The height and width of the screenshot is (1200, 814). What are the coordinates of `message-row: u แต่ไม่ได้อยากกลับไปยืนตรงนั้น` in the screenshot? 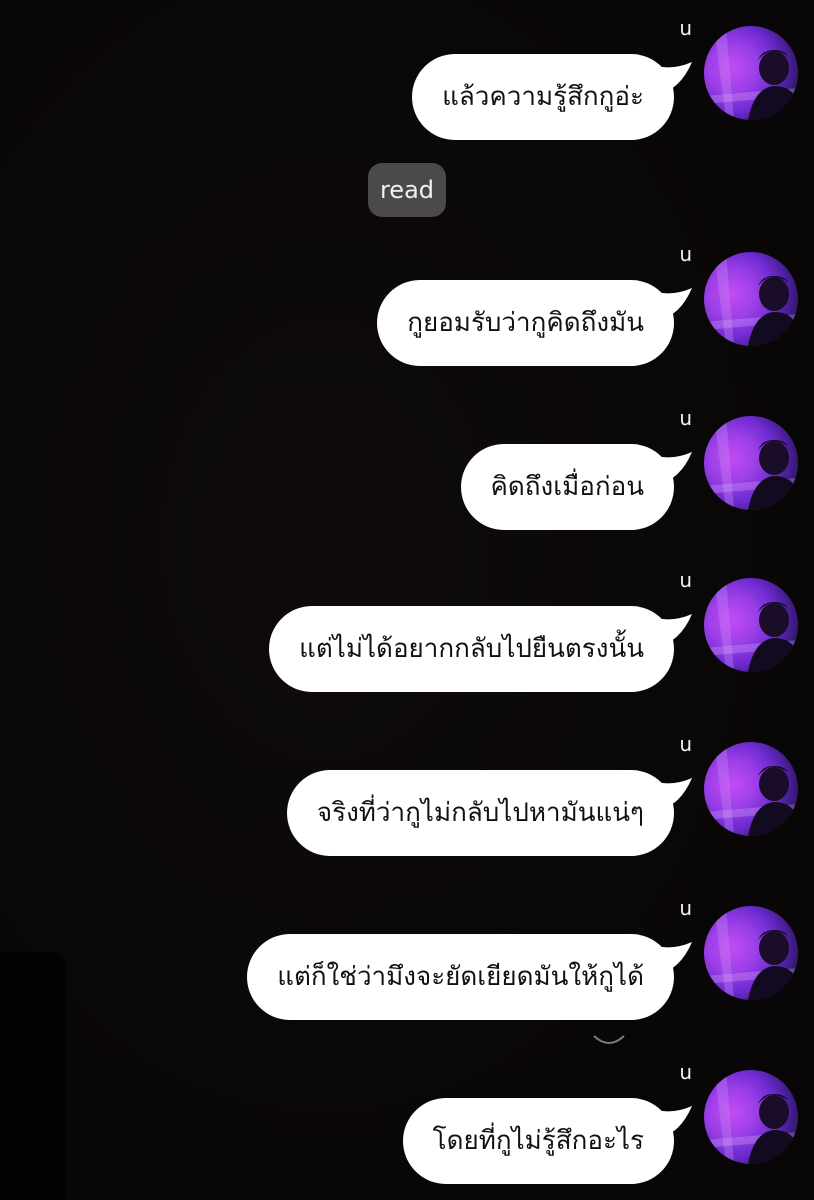 It's located at (407, 638).